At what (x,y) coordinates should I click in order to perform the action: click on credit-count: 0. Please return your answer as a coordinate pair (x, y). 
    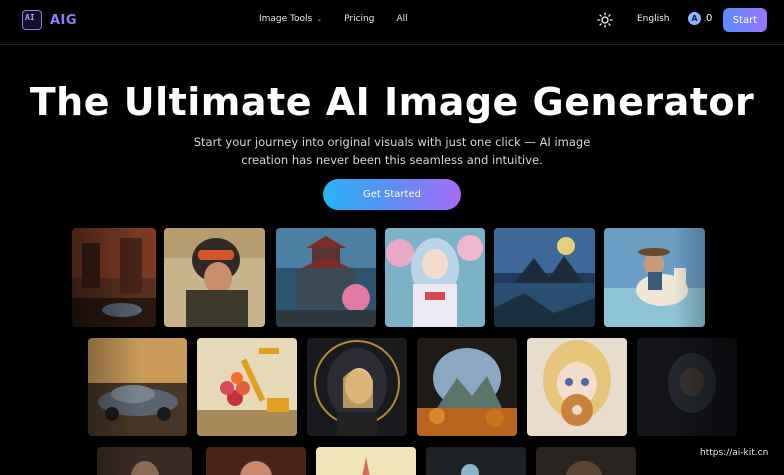
    Looking at the image, I should click on (709, 18).